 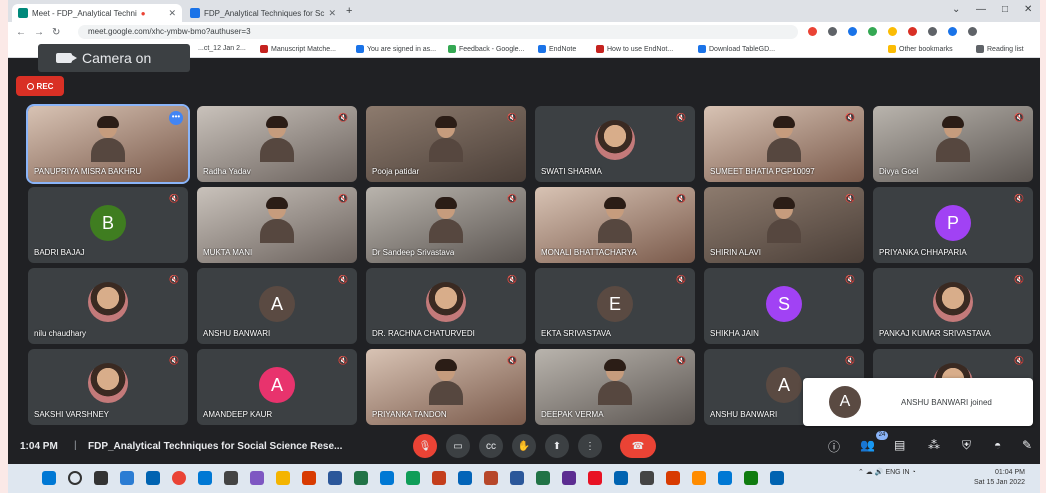 What do you see at coordinates (446, 387) in the screenshot?
I see `participant-tile: 🔇 PRIYANKA TANDON` at bounding box center [446, 387].